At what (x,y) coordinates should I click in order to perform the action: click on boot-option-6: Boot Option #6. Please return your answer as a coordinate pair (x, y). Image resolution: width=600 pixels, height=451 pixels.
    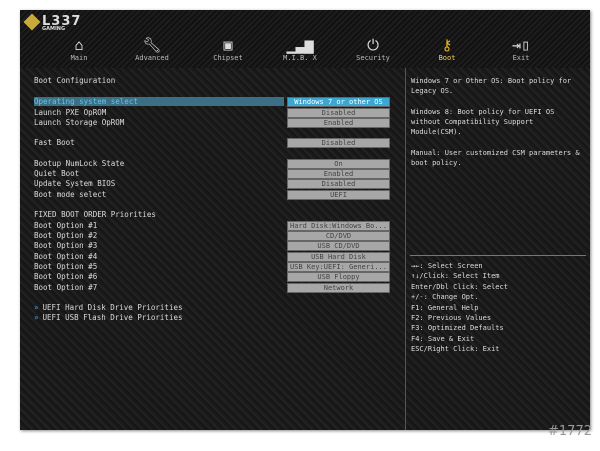
    Looking at the image, I should click on (65, 276).